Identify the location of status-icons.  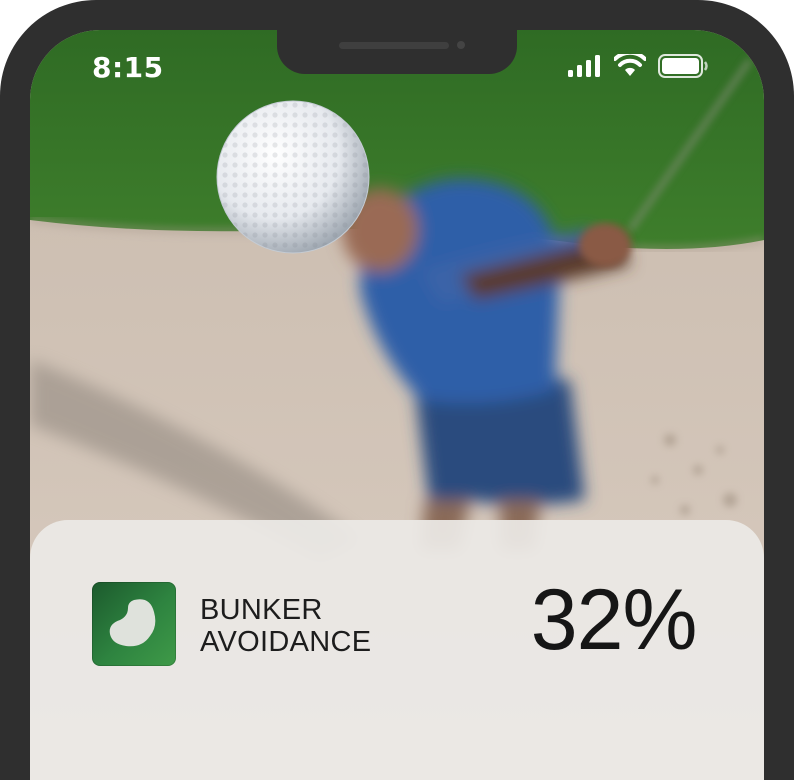
(638, 66).